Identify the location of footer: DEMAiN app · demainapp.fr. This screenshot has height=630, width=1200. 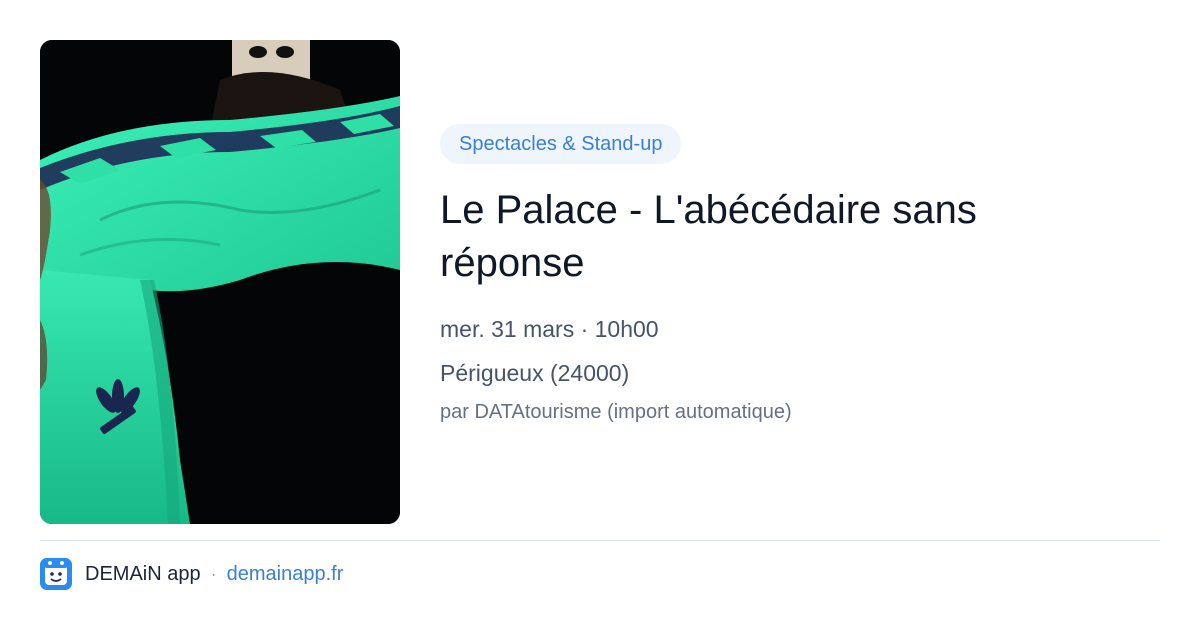
(191, 574).